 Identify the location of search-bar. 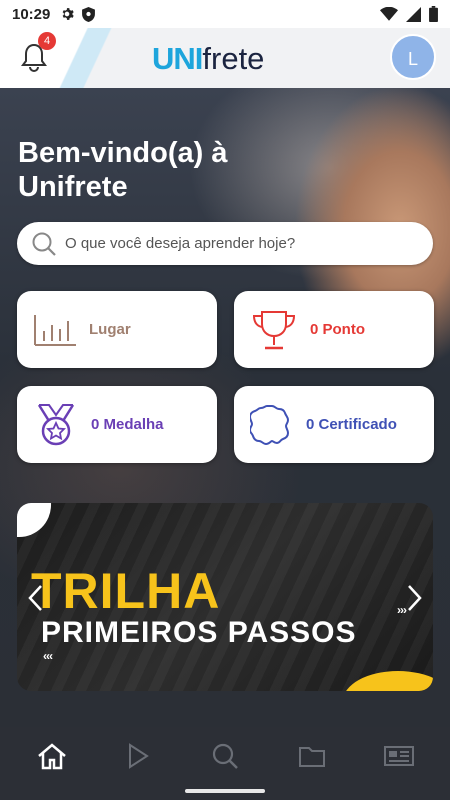
(225, 243).